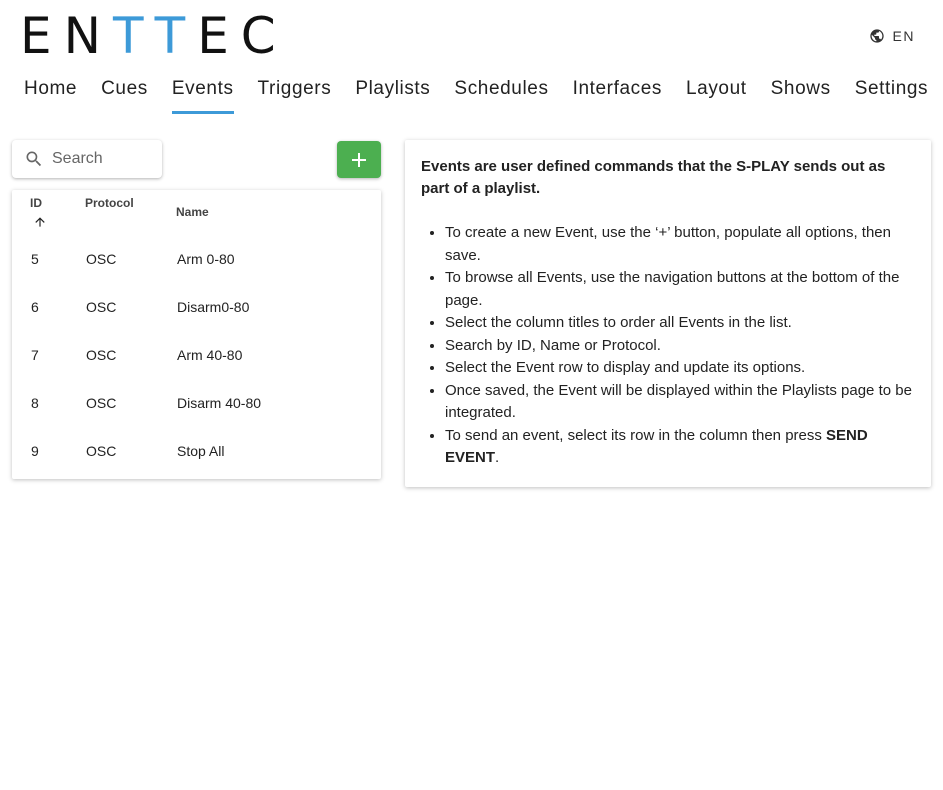  I want to click on language-selector: EN, so click(892, 36).